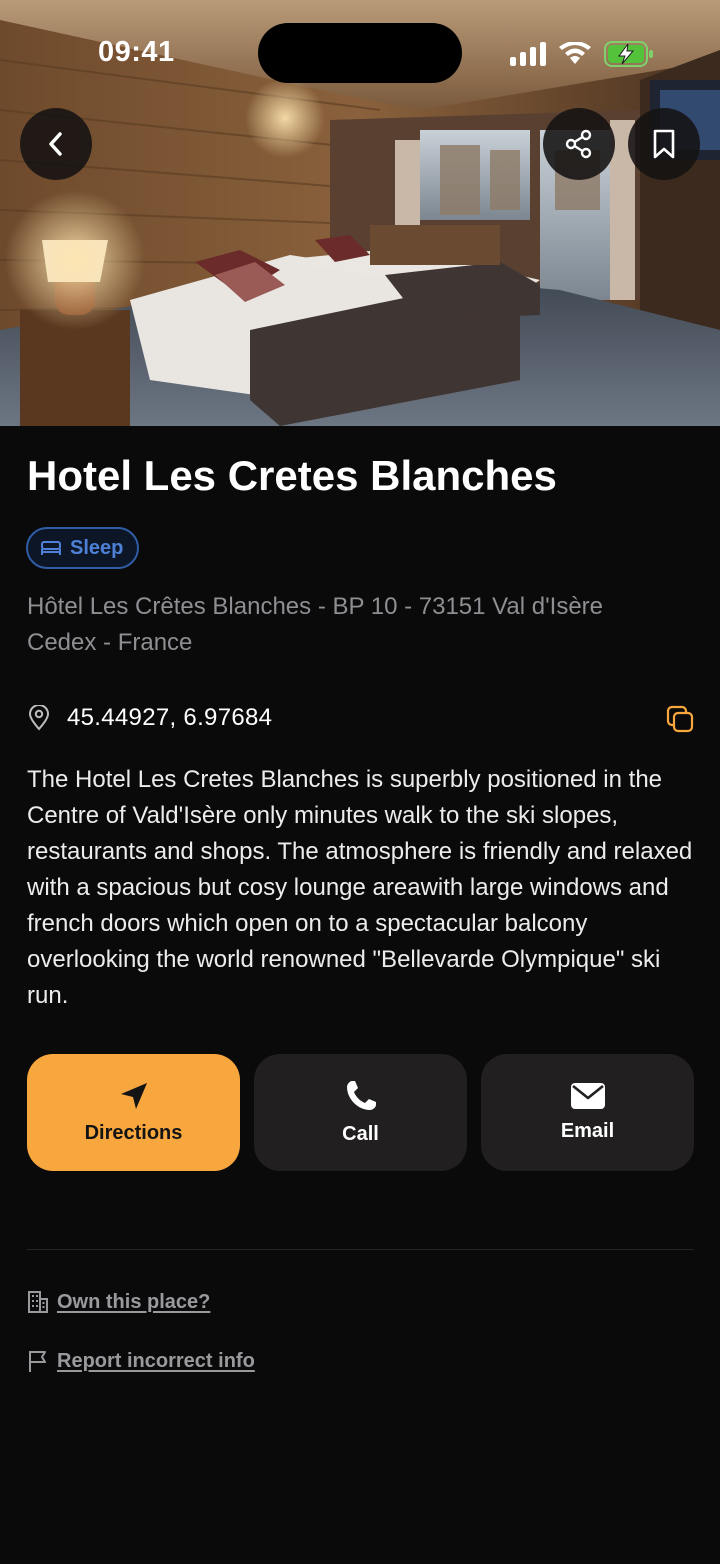  Describe the element at coordinates (292, 475) in the screenshot. I see `place-title: Hotel Les Cretes Blanches` at that location.